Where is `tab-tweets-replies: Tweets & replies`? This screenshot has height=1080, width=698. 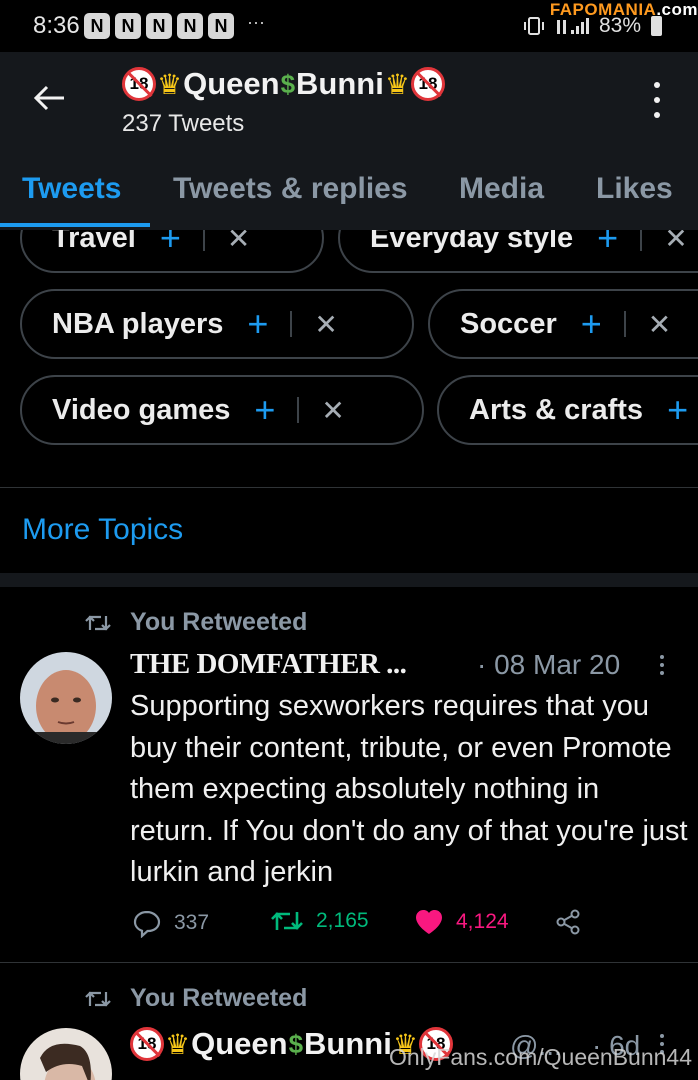 tab-tweets-replies: Tweets & replies is located at coordinates (290, 189).